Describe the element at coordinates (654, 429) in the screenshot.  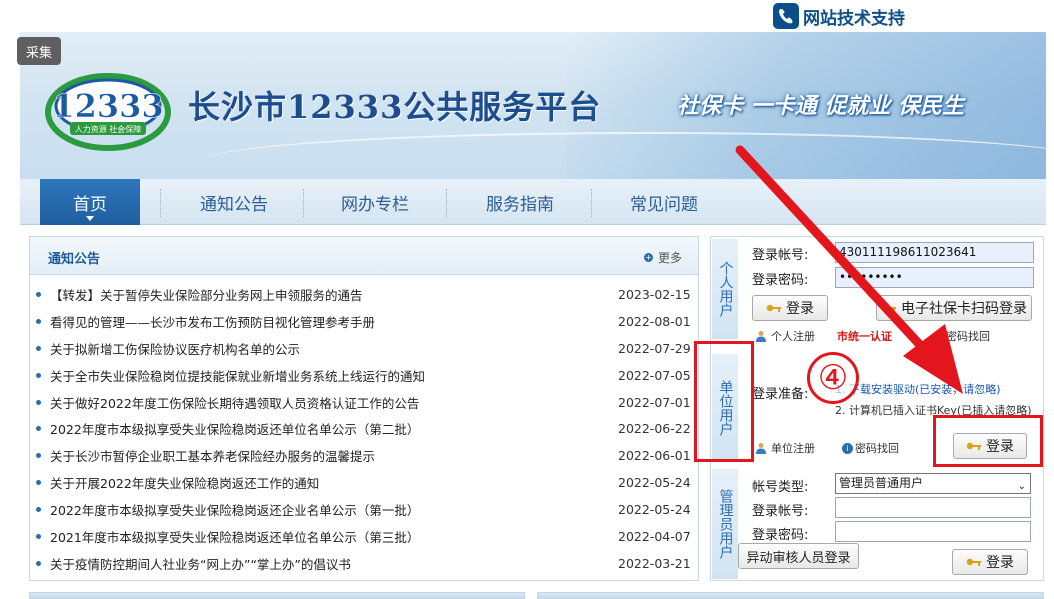
I see `notice-date: 2022-06-22` at that location.